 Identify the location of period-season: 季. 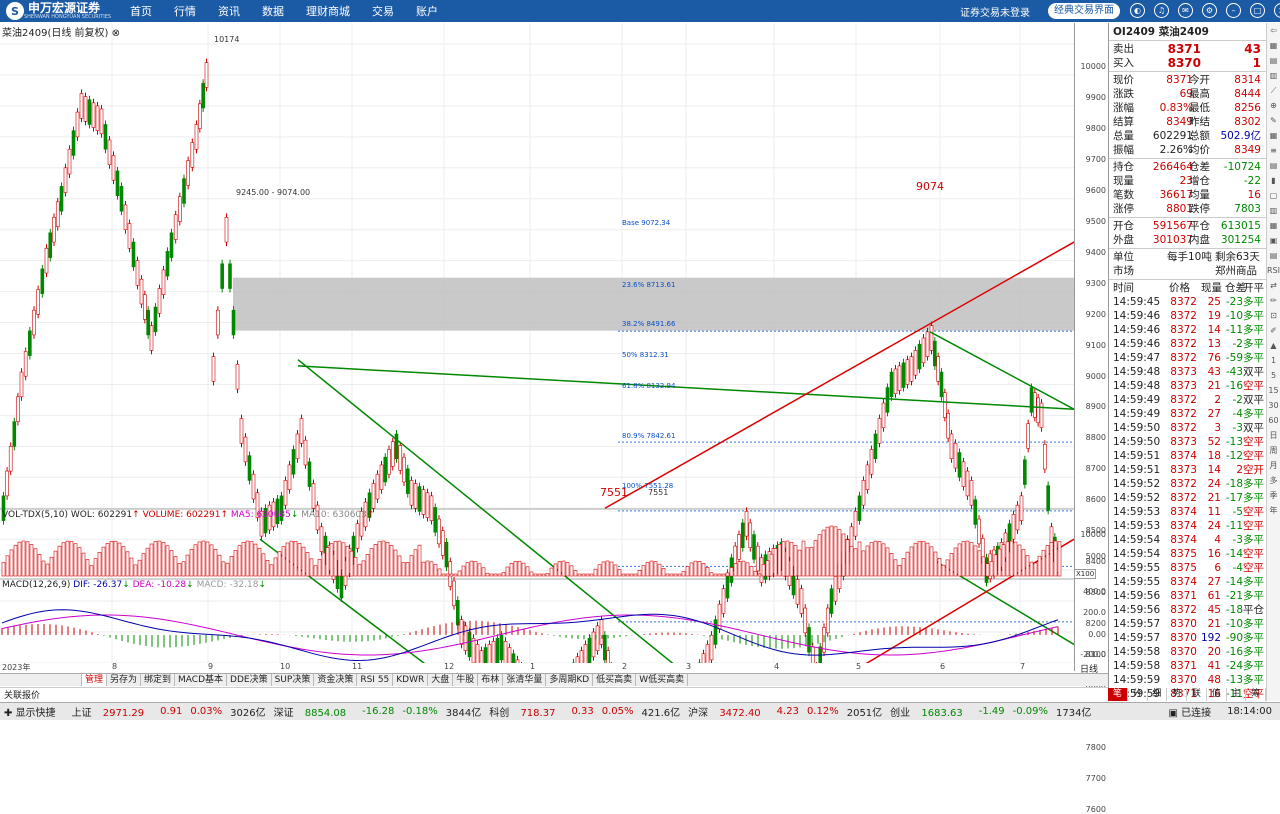
(1273, 495).